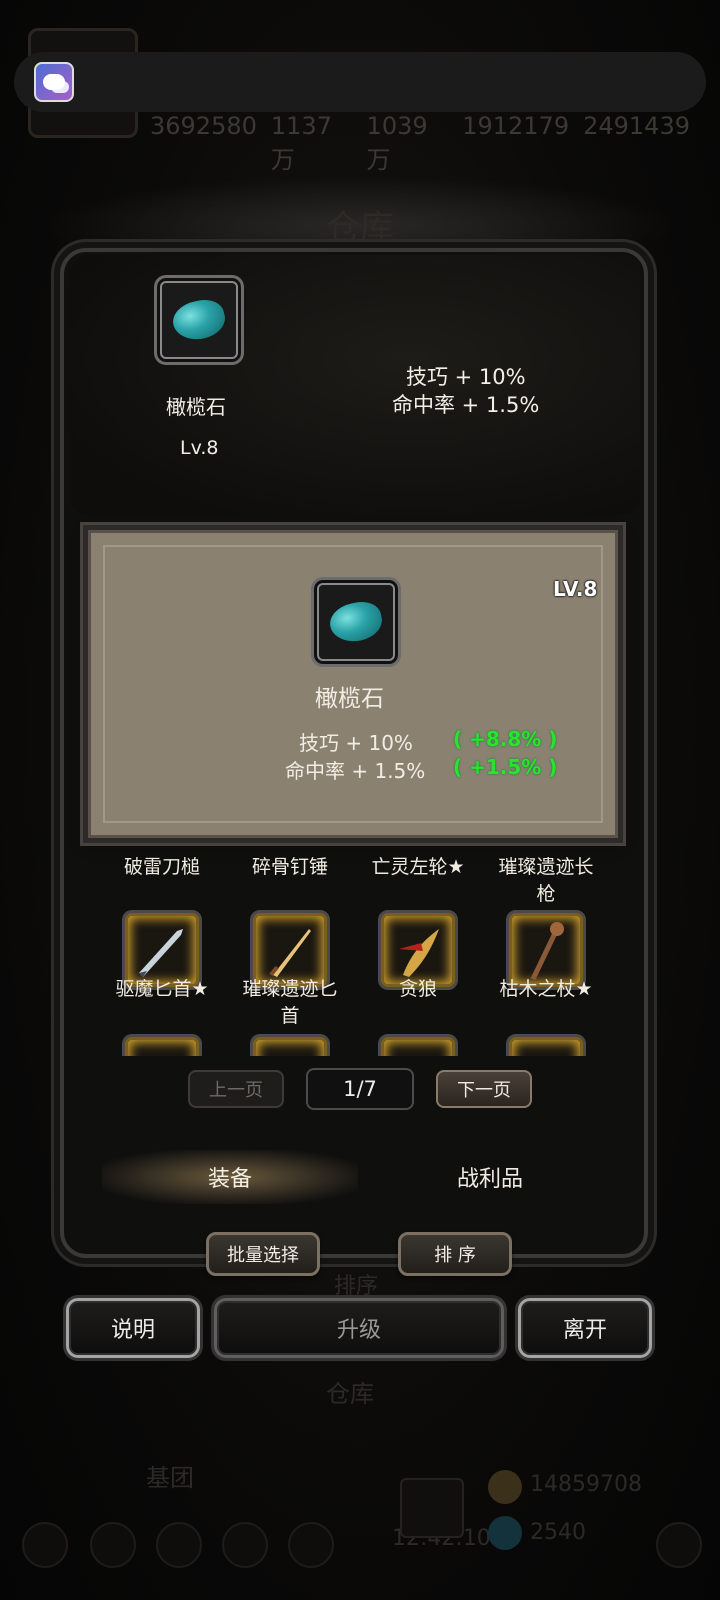  What do you see at coordinates (546, 867) in the screenshot?
I see `item-label: 璀璨遗迹长` at bounding box center [546, 867].